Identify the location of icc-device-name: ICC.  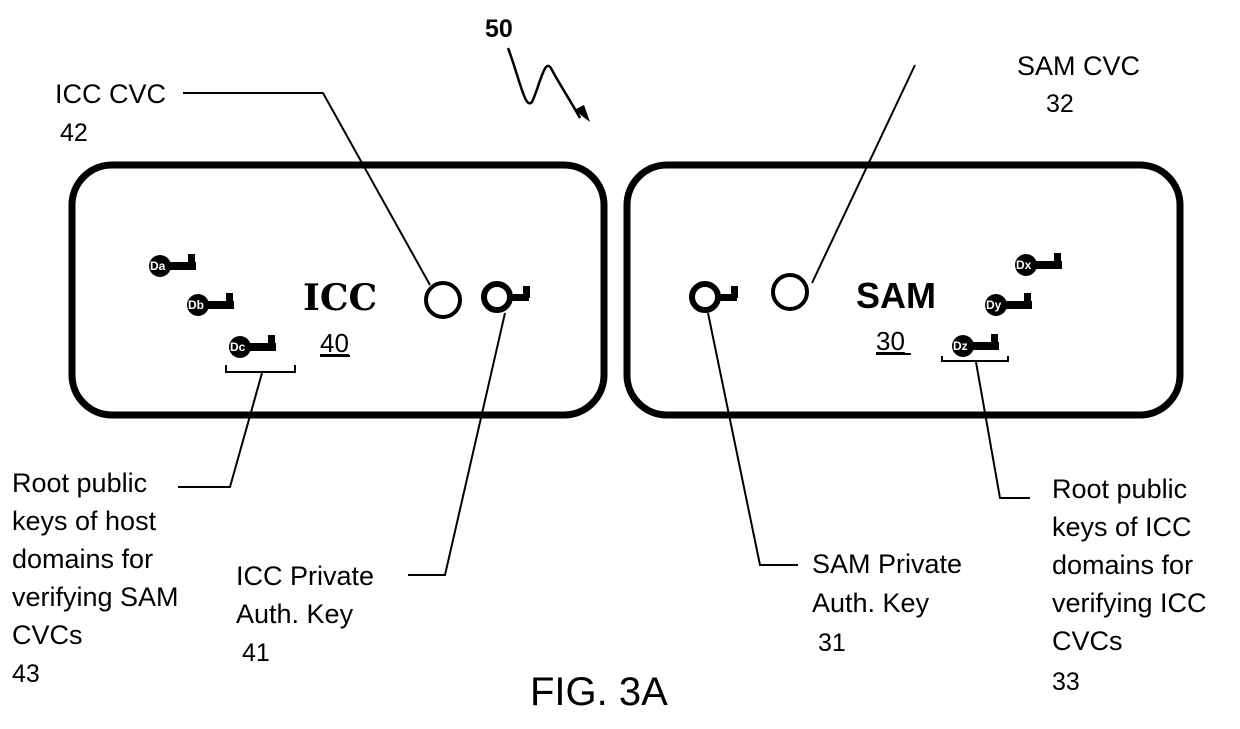
(340, 298).